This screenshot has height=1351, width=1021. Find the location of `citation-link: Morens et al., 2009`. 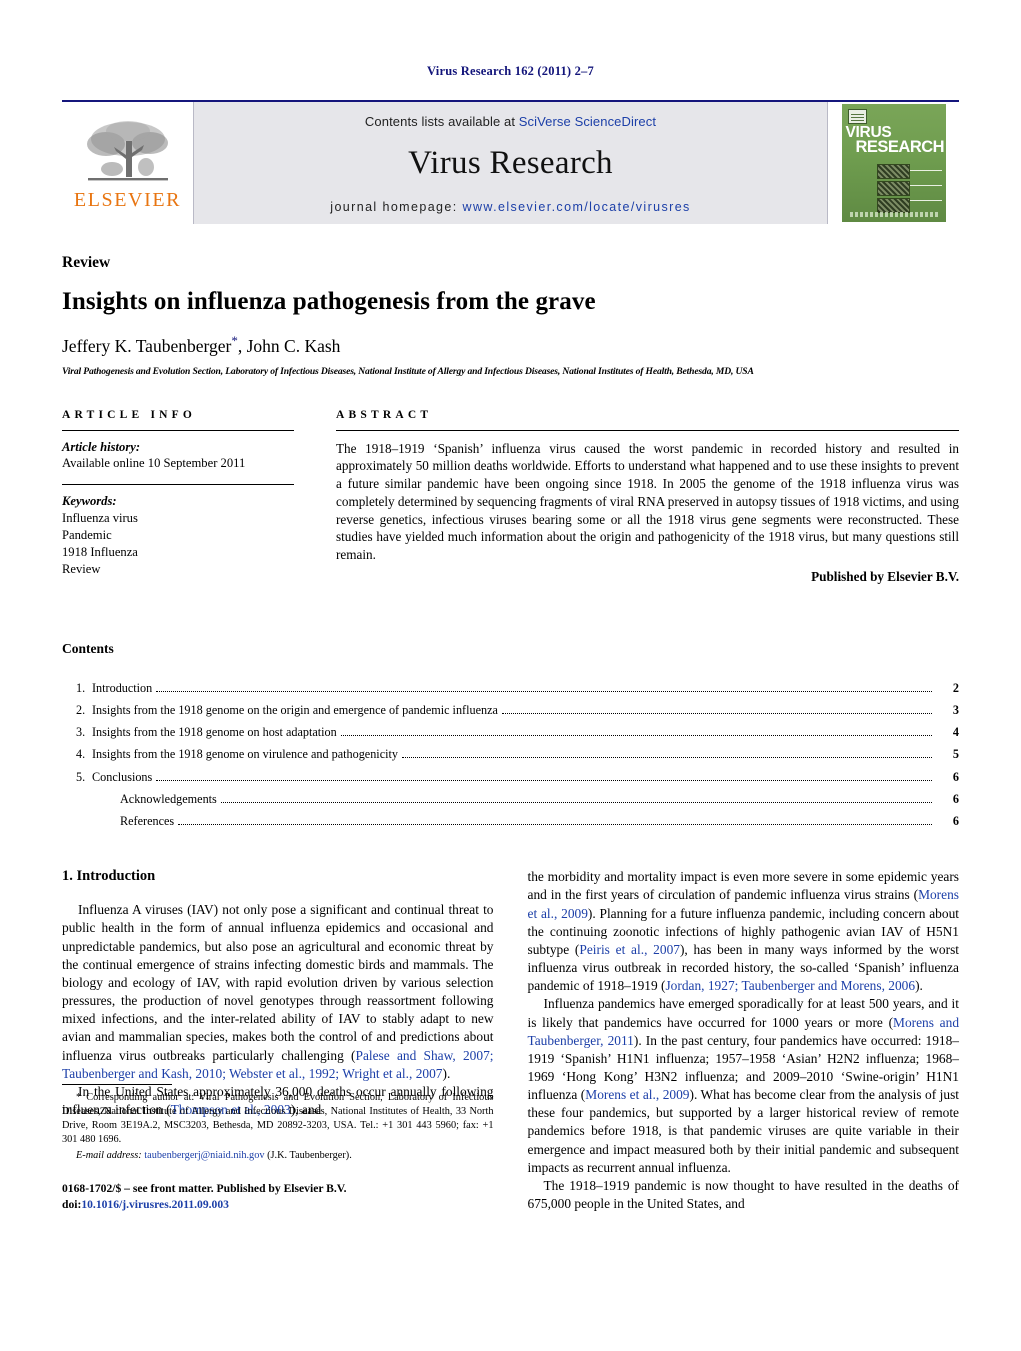

citation-link: Morens et al., 2009 is located at coordinates (637, 1094).